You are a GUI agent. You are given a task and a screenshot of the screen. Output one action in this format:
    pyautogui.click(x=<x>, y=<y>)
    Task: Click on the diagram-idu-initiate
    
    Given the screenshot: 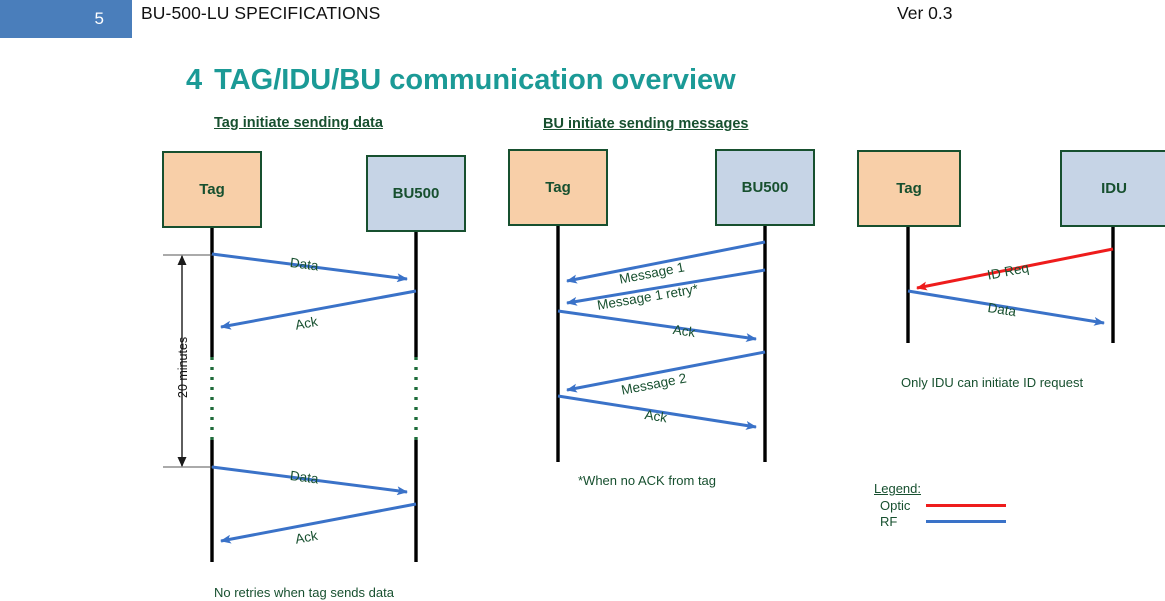 What is the action you would take?
    pyautogui.click(x=1010, y=285)
    